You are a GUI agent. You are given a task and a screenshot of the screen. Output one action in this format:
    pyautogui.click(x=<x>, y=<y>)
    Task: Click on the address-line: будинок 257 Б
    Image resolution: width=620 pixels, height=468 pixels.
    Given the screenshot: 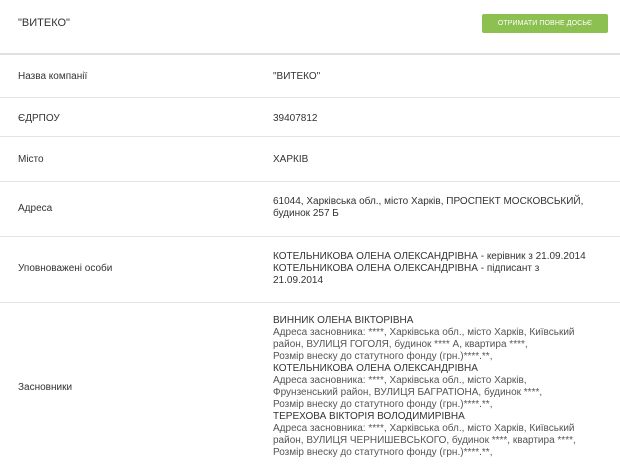 What is the action you would take?
    pyautogui.click(x=306, y=213)
    